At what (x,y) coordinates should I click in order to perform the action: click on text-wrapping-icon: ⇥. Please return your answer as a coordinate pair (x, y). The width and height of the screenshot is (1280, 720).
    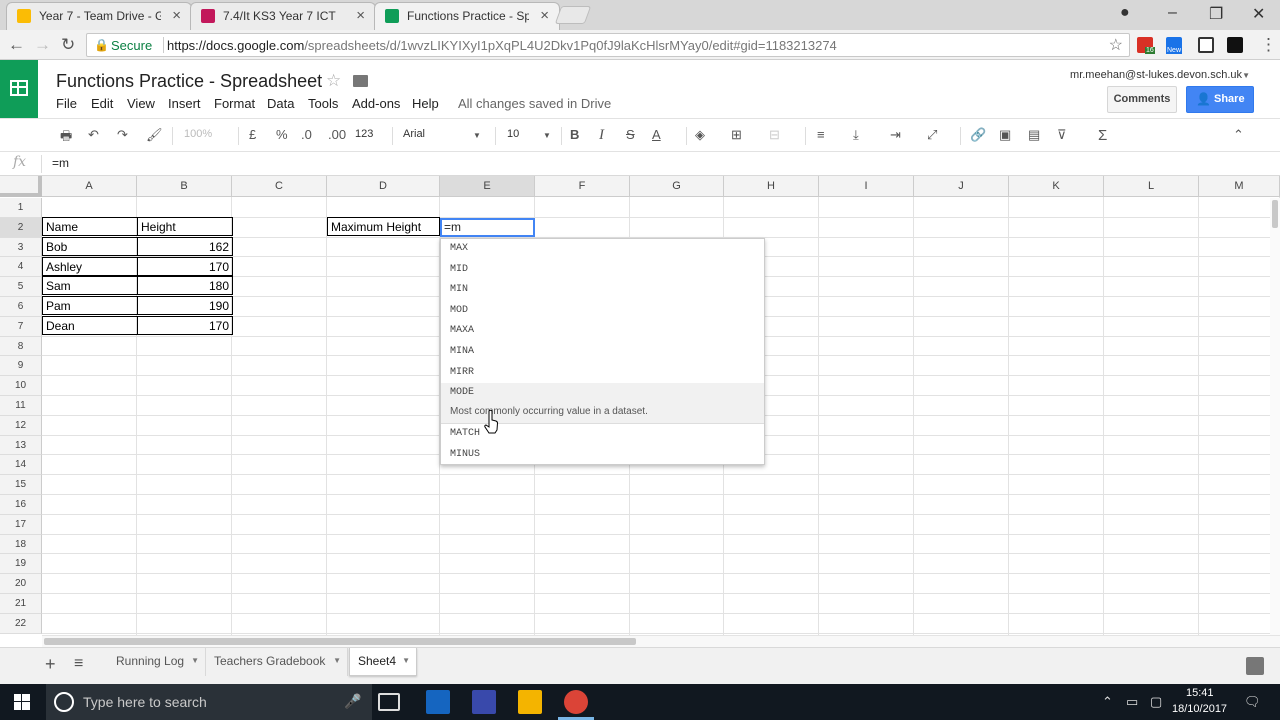
    Looking at the image, I should click on (895, 135).